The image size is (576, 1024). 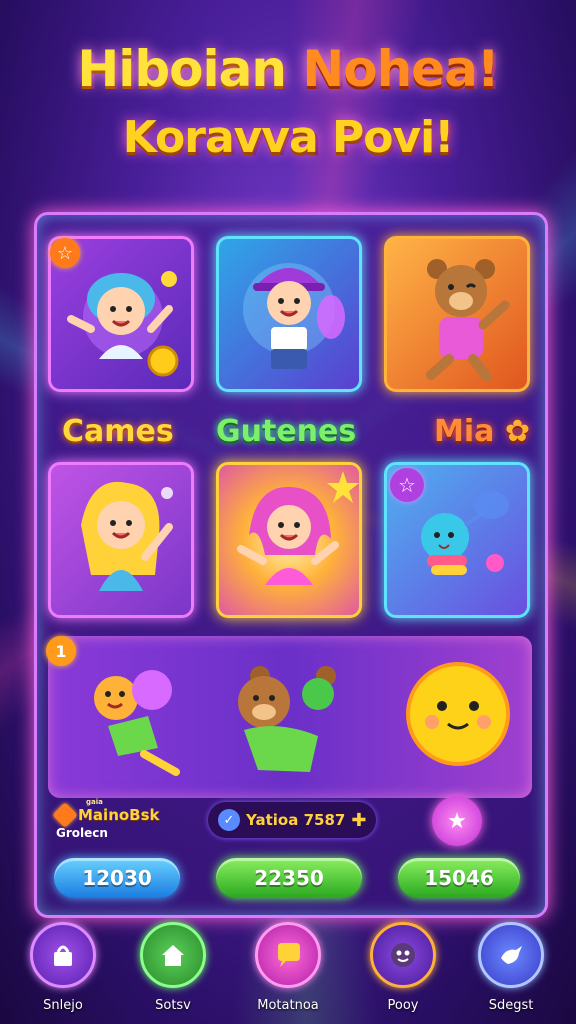 I want to click on nav-item-shop: Snlejo, so click(x=63, y=967).